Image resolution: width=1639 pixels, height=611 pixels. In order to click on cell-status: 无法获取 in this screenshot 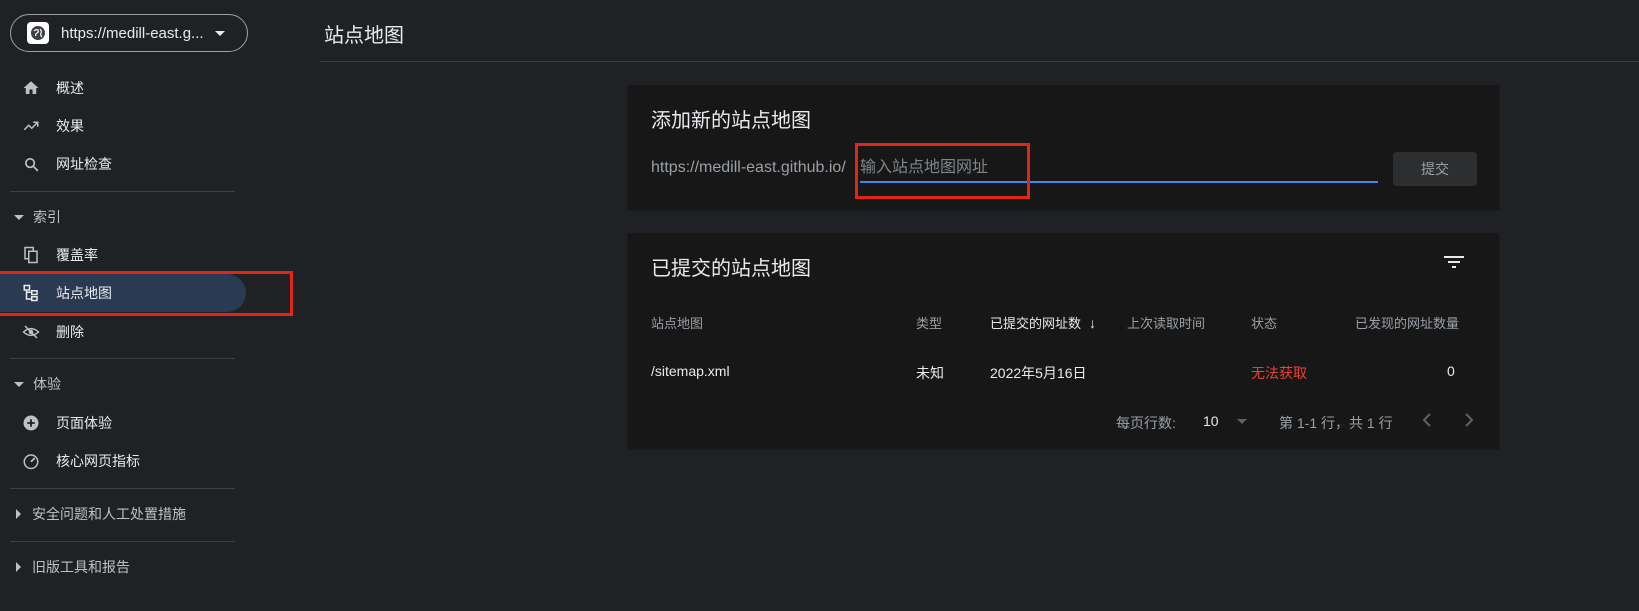, I will do `click(1279, 373)`.